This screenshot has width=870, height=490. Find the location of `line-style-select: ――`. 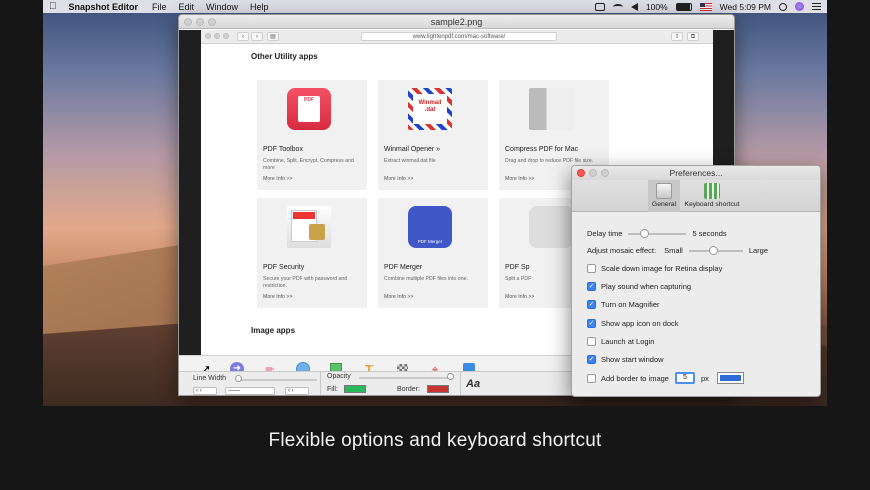

line-style-select: ―― is located at coordinates (250, 391).